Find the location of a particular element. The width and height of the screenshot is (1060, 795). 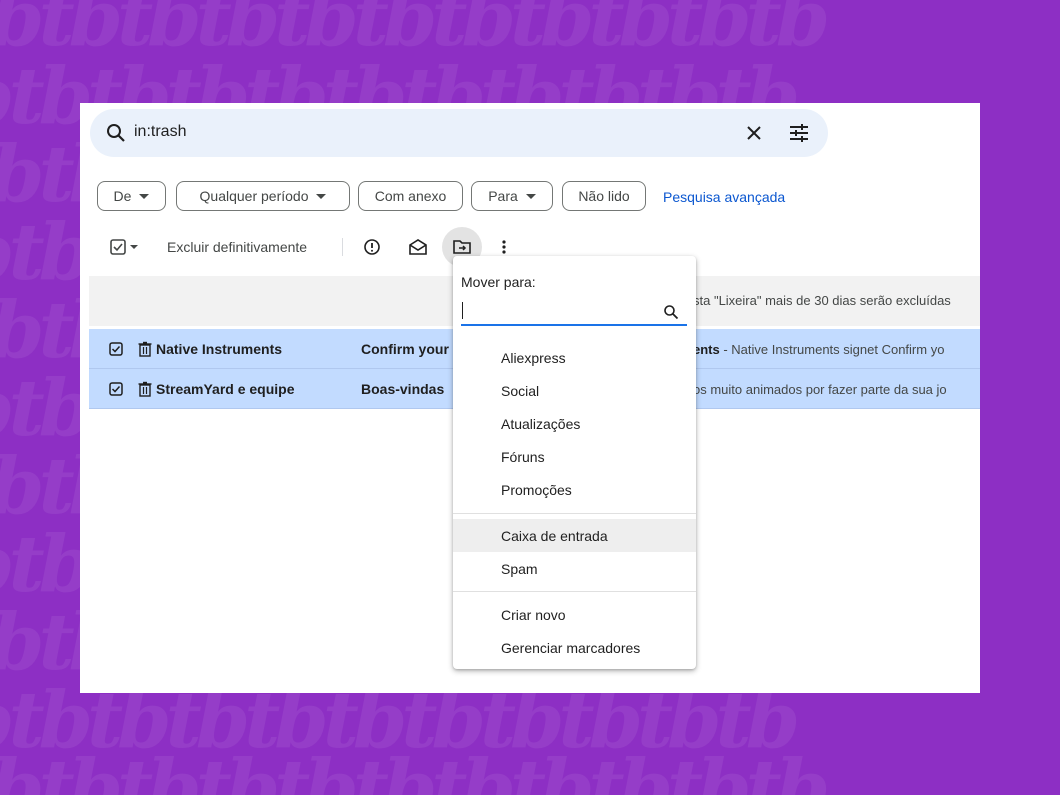

menu-item-label: Atualizações is located at coordinates (574, 423).